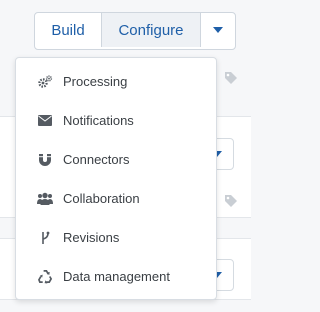 The image size is (320, 312). I want to click on menu-item-data-management: Data management, so click(116, 276).